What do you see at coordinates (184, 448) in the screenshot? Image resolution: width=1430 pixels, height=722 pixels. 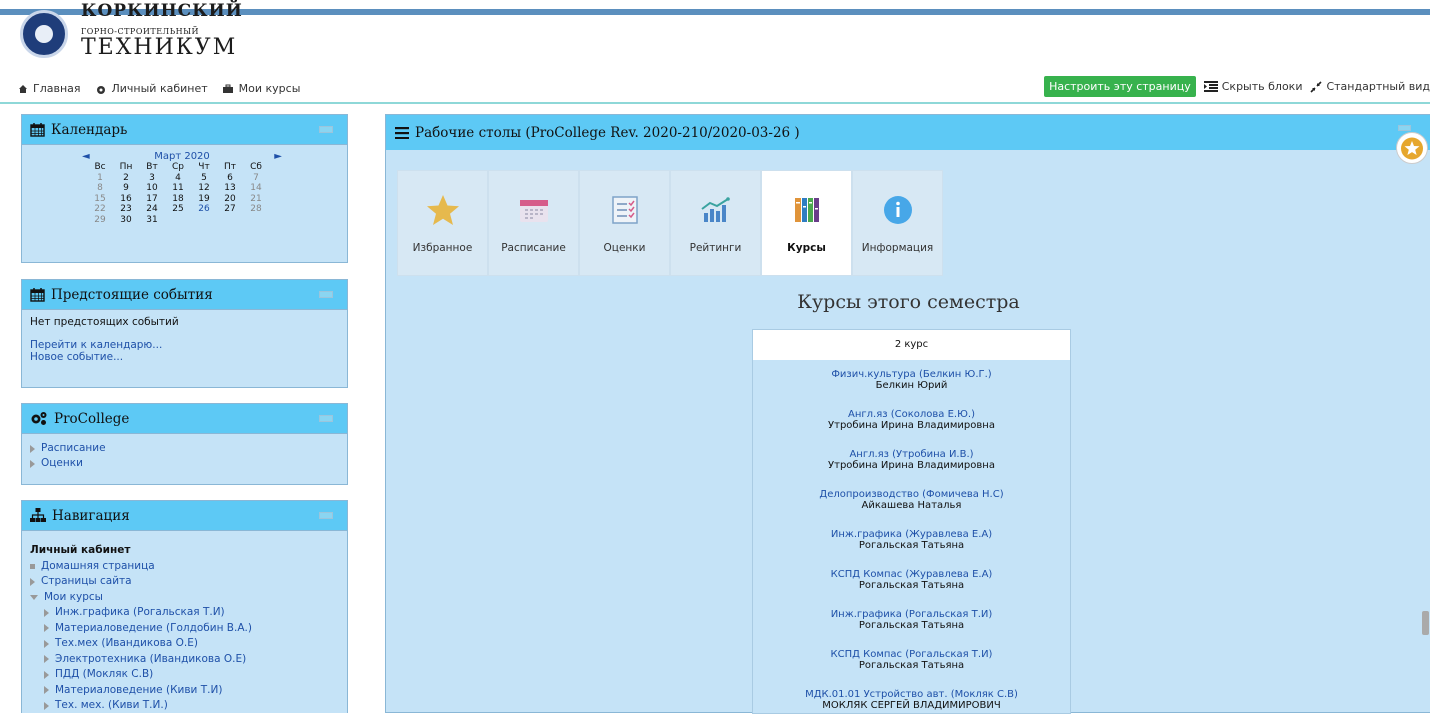 I see `procollege-item-schedule: Расписание` at bounding box center [184, 448].